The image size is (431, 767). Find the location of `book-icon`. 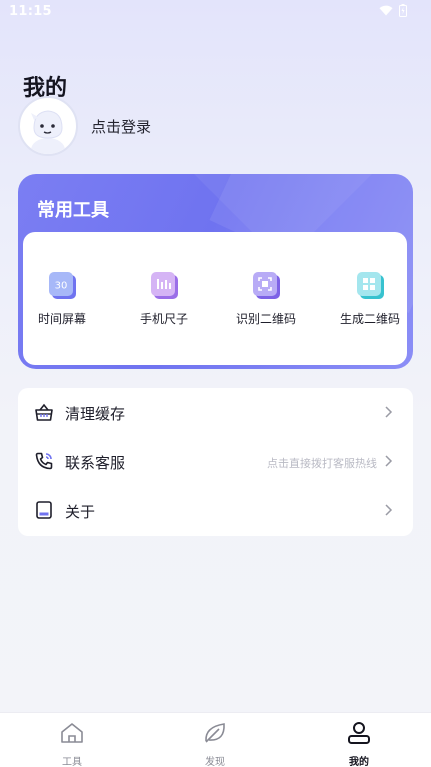

book-icon is located at coordinates (44, 510).